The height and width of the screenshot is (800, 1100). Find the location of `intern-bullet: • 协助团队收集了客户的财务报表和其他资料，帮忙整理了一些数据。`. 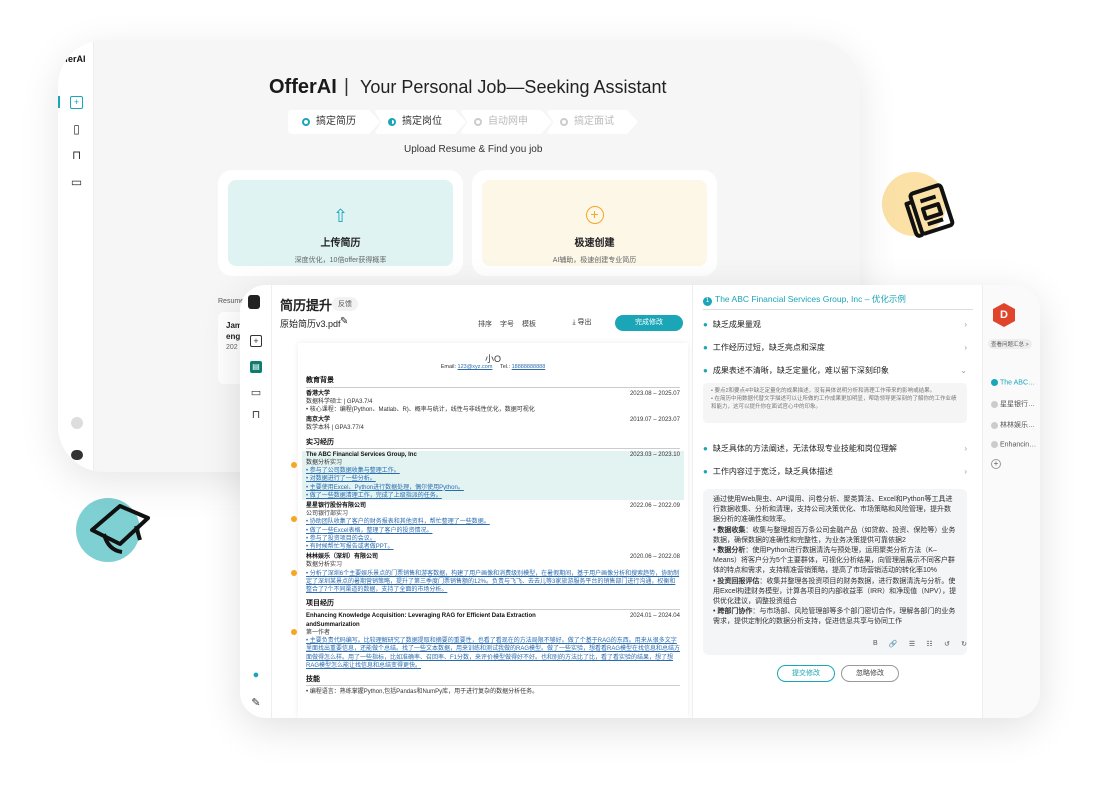

intern-bullet: • 协助团队收集了客户的财务报表和其他资料，帮忙整理了一些数据。 is located at coordinates (398, 522).